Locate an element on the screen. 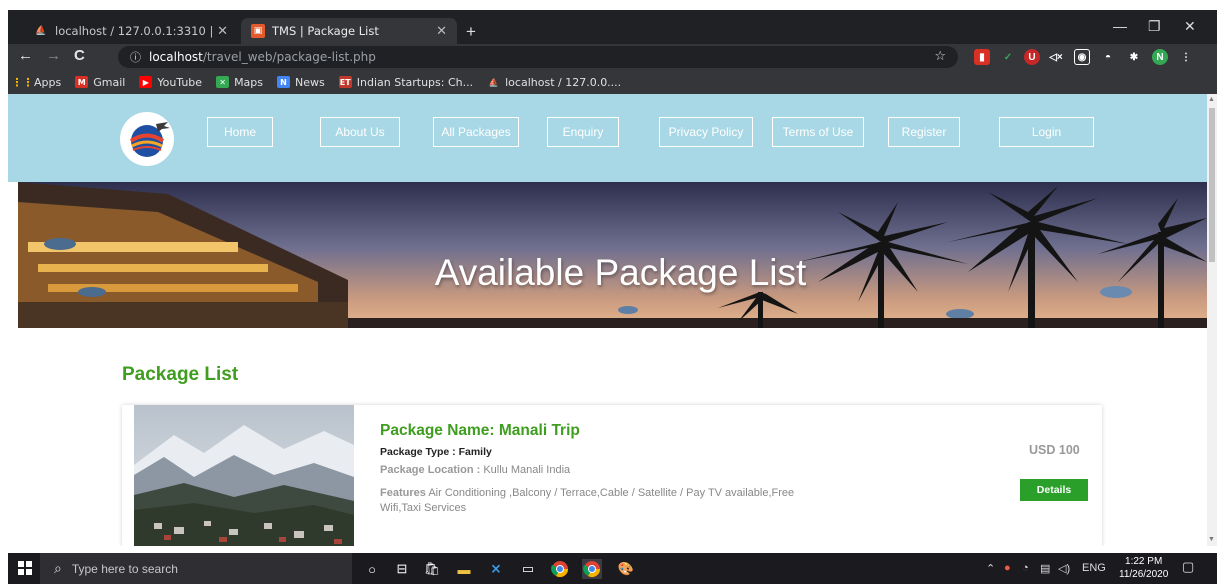 The height and width of the screenshot is (584, 1225). chrome-logo-icon is located at coordinates (592, 569).